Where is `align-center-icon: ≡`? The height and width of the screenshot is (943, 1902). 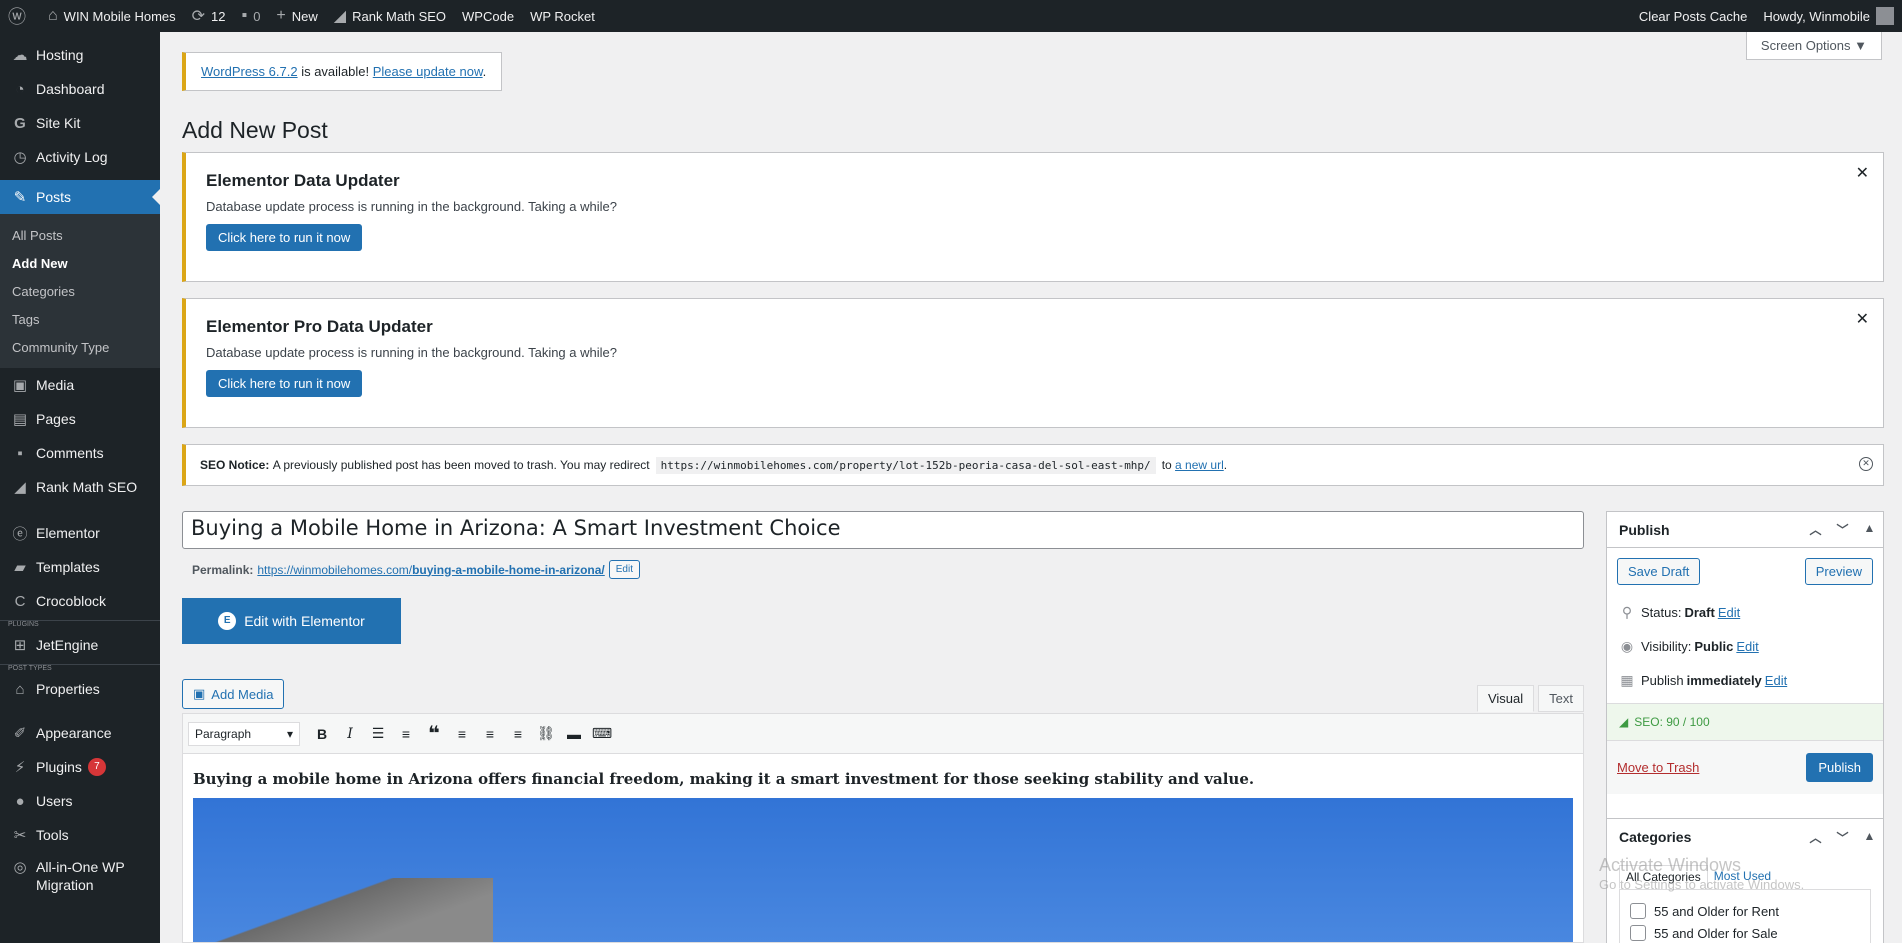
align-center-icon: ≡ is located at coordinates (490, 734).